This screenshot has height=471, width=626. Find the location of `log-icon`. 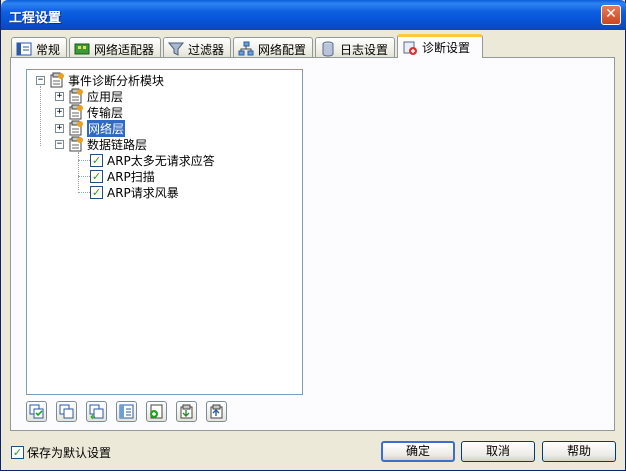

log-icon is located at coordinates (328, 49).